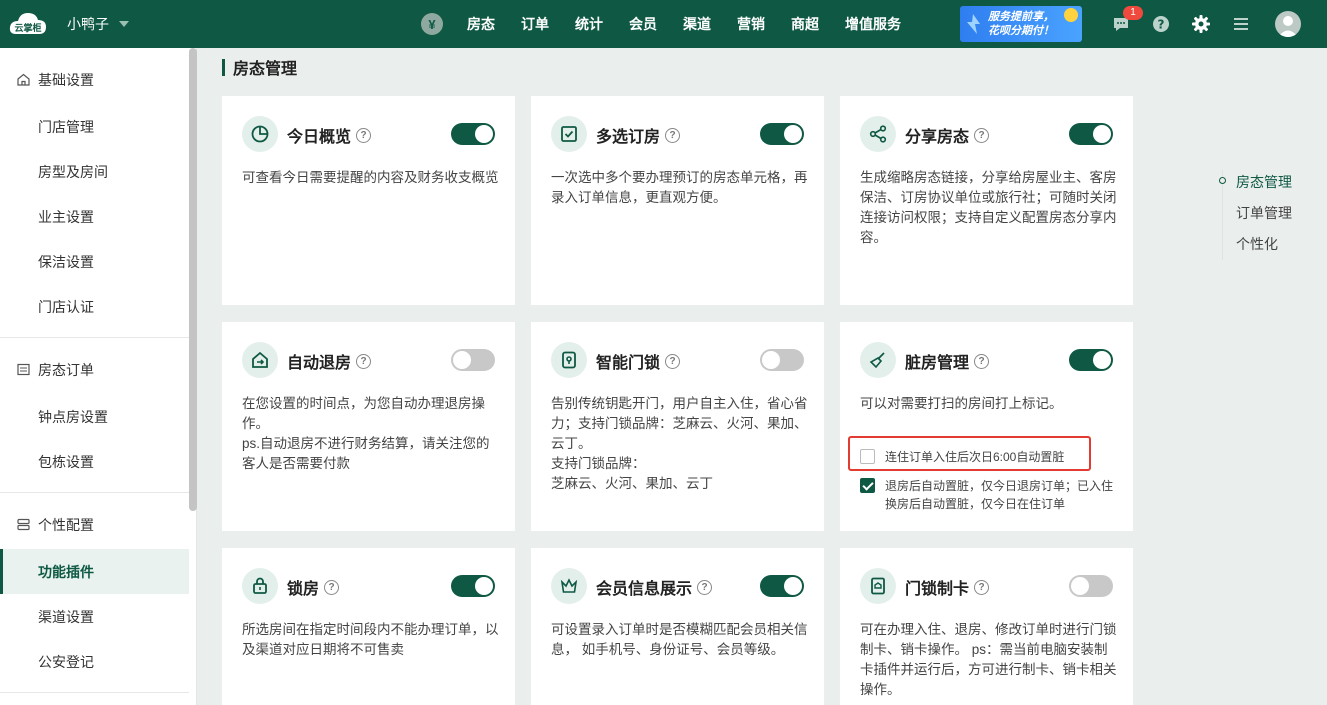 The height and width of the screenshot is (705, 1327). What do you see at coordinates (782, 134) in the screenshot?
I see `multi-book-toggle` at bounding box center [782, 134].